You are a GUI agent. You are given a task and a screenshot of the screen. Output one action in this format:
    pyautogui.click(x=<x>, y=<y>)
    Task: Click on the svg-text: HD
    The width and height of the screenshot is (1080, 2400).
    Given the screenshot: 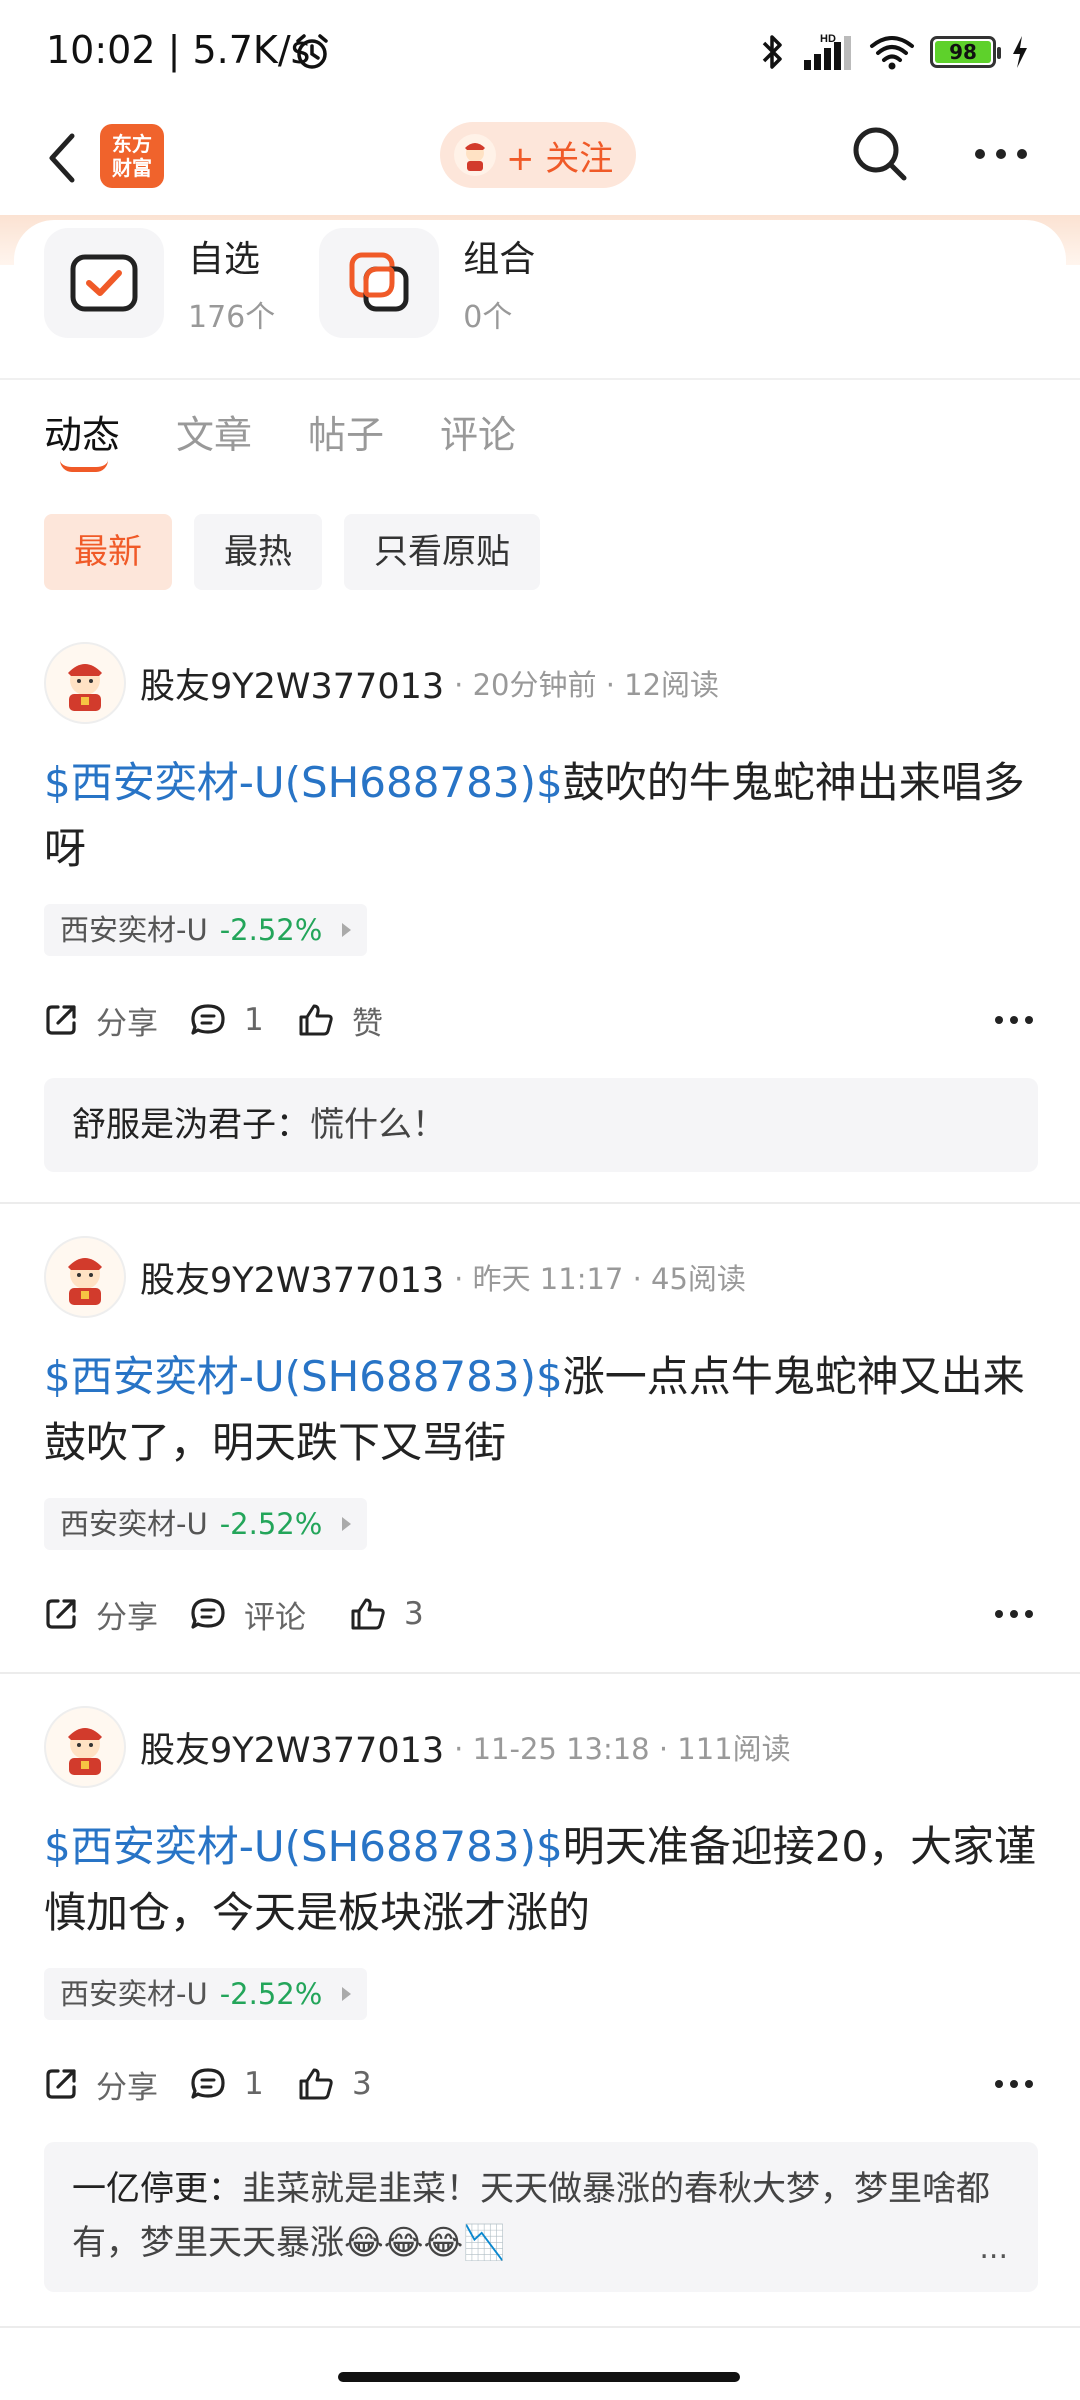 What is the action you would take?
    pyautogui.click(x=828, y=39)
    